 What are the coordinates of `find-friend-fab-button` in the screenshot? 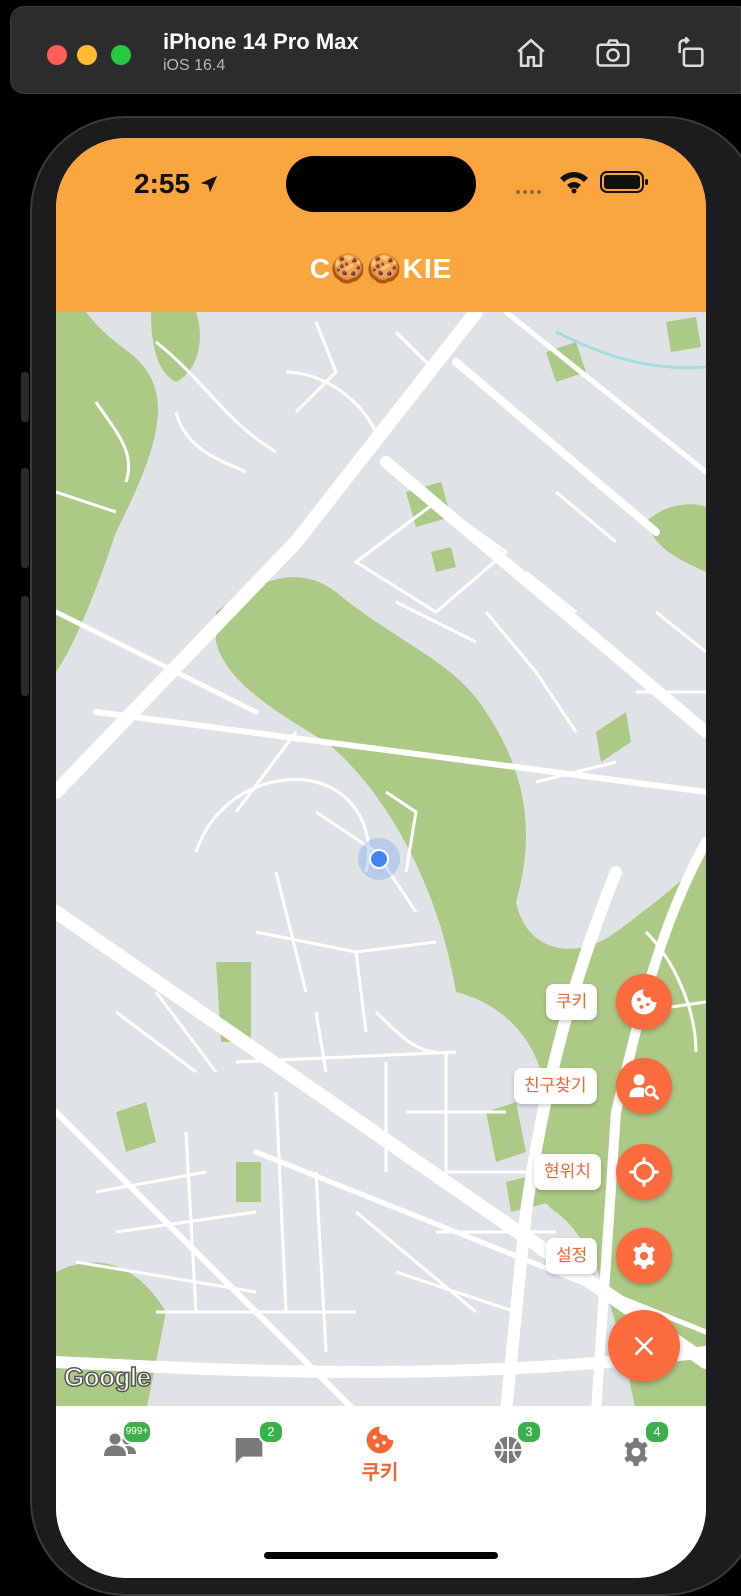 It's located at (644, 1086).